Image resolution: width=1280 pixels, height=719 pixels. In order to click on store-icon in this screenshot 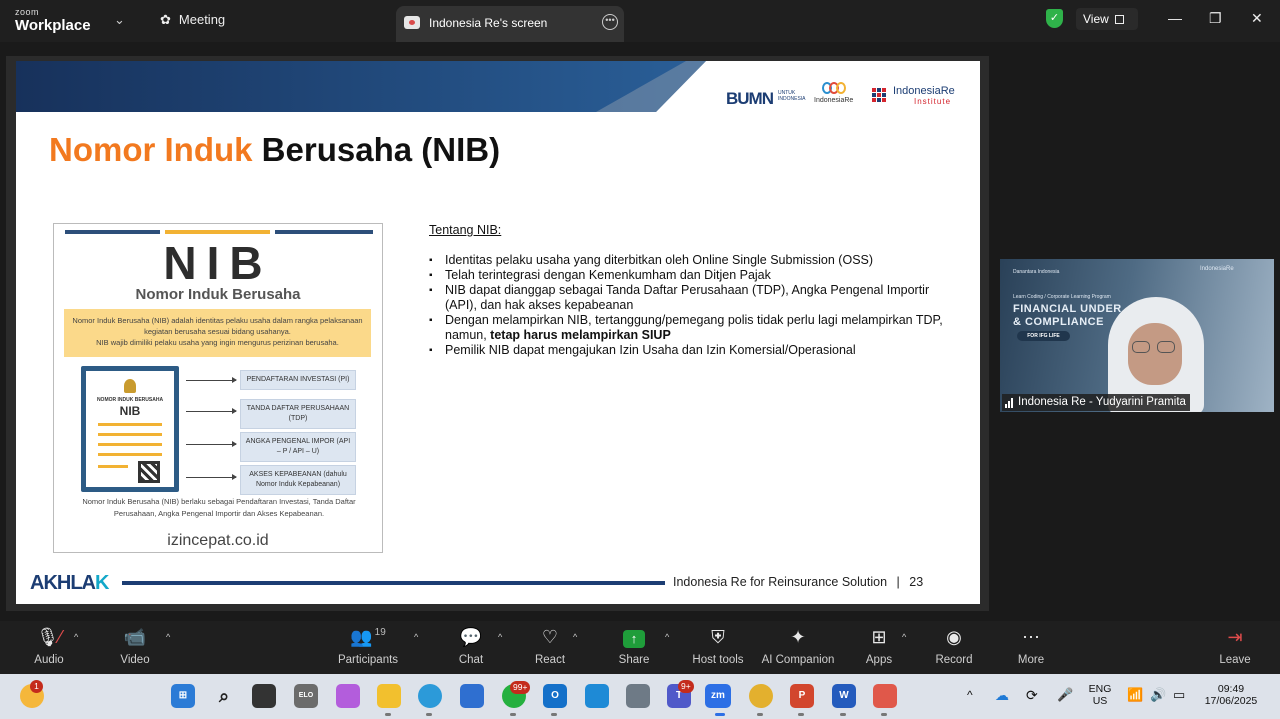, I will do `click(472, 696)`.